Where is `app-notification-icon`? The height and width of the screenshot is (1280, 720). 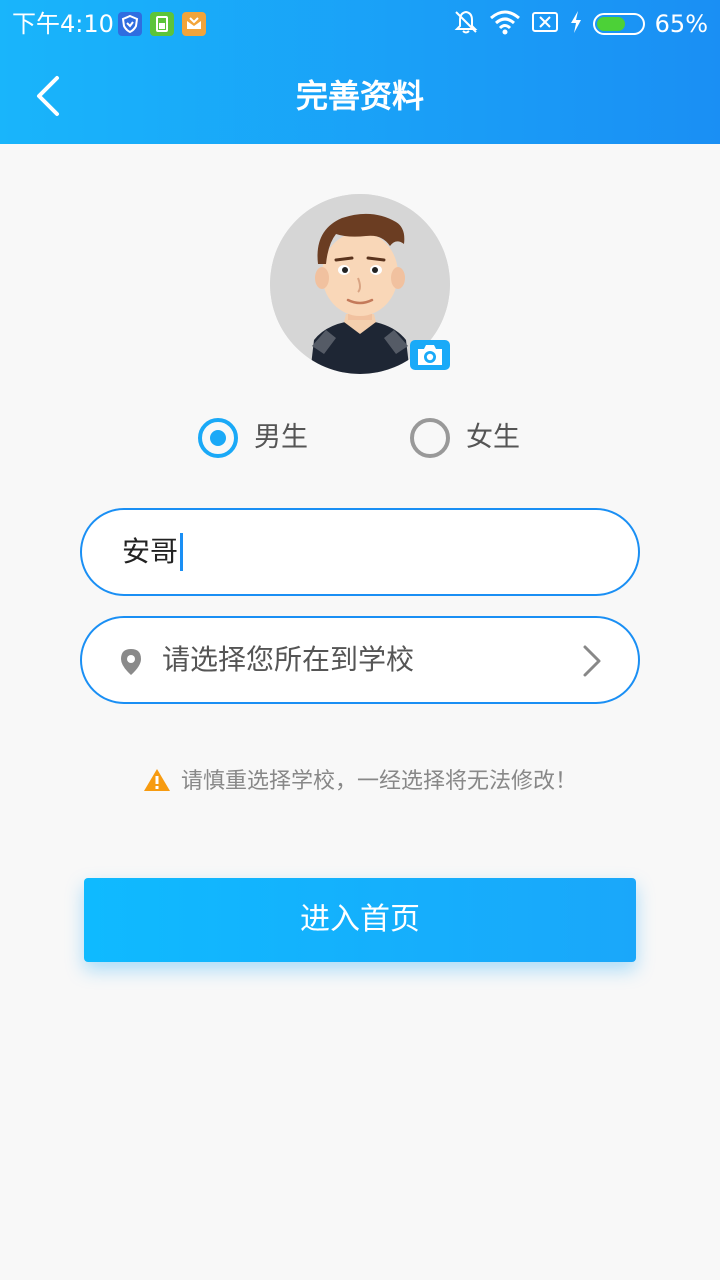 app-notification-icon is located at coordinates (194, 24).